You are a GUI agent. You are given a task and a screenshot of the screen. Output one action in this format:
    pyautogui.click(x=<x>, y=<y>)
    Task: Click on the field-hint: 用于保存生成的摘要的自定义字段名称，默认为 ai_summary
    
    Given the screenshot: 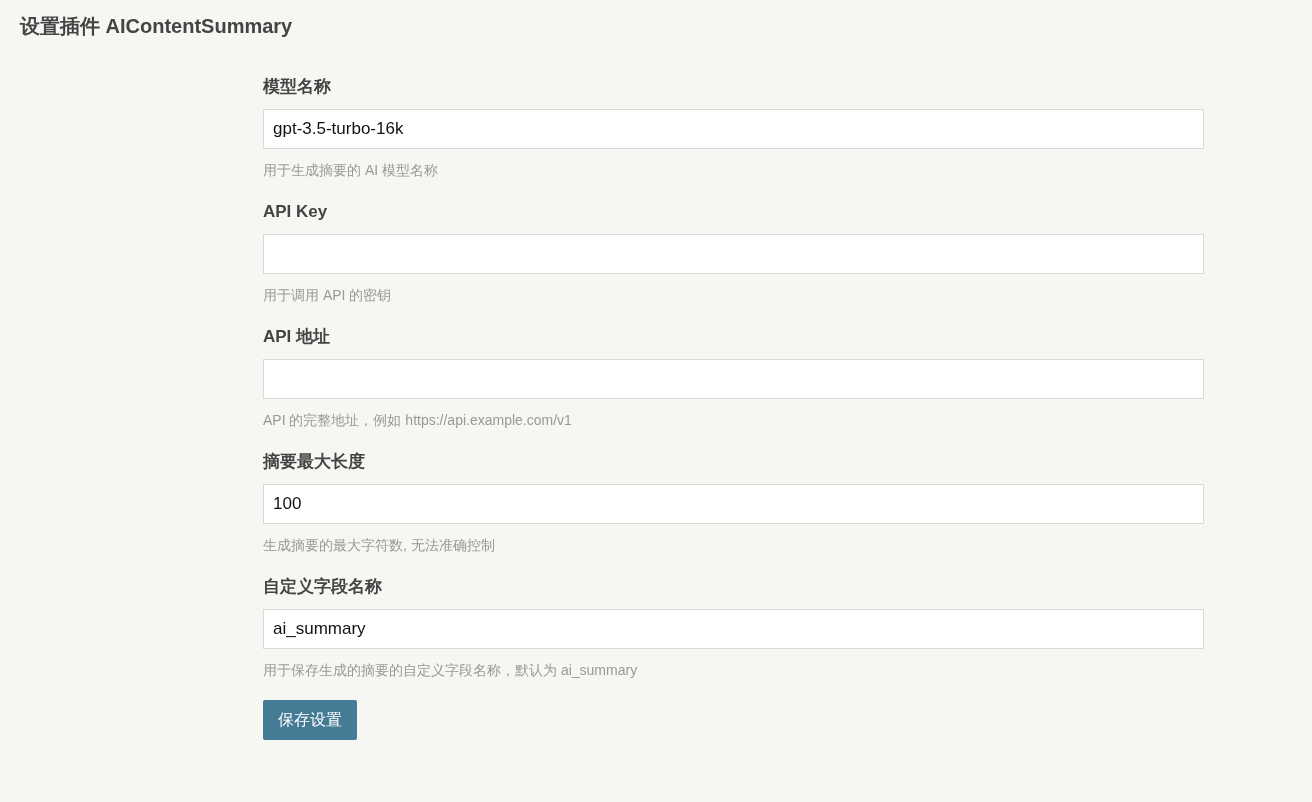 What is the action you would take?
    pyautogui.click(x=450, y=670)
    